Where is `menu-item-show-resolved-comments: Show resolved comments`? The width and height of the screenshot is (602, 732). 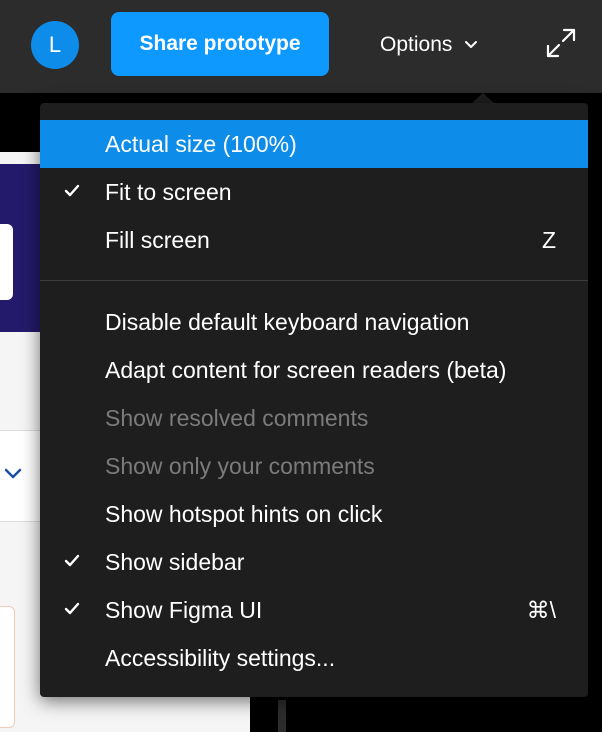
menu-item-show-resolved-comments: Show resolved comments is located at coordinates (314, 418).